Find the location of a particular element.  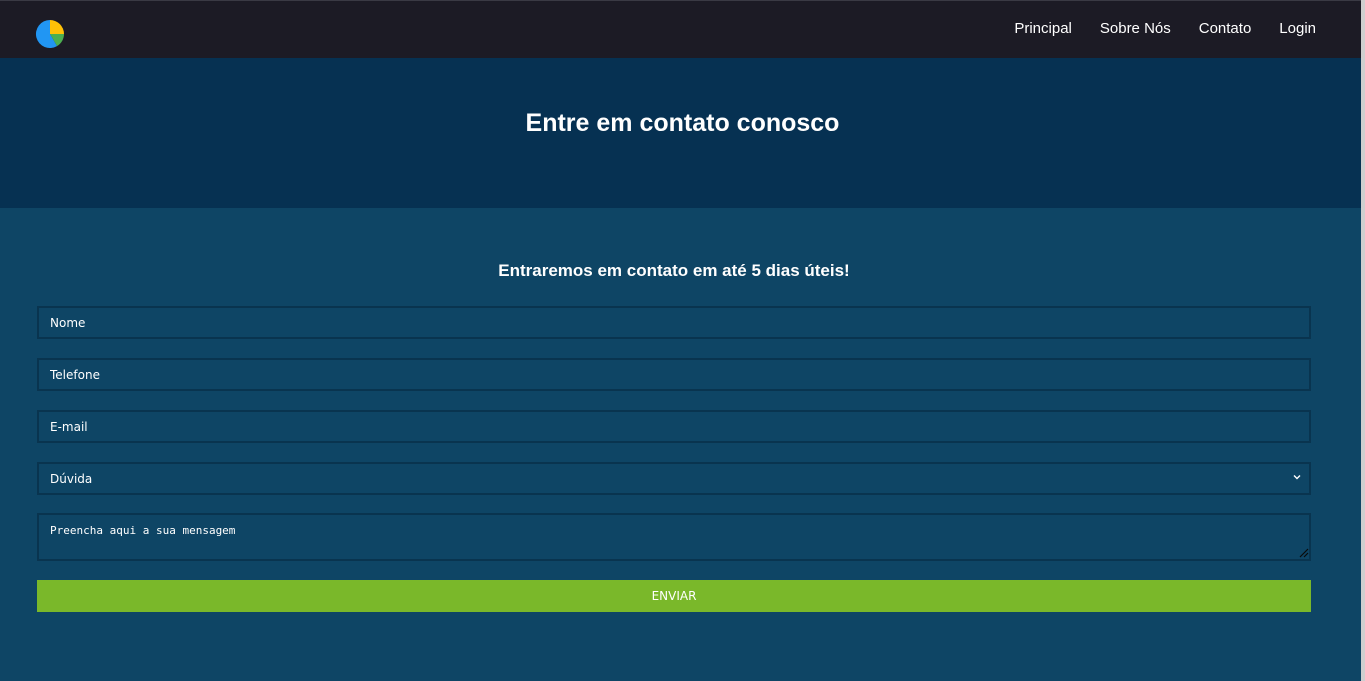

pie-chart-icon is located at coordinates (50, 34).